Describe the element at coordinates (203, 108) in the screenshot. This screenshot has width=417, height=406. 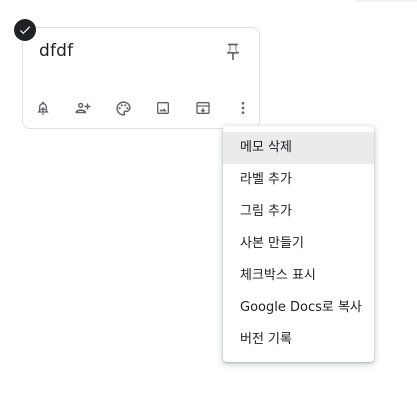
I see `archive-icon` at that location.